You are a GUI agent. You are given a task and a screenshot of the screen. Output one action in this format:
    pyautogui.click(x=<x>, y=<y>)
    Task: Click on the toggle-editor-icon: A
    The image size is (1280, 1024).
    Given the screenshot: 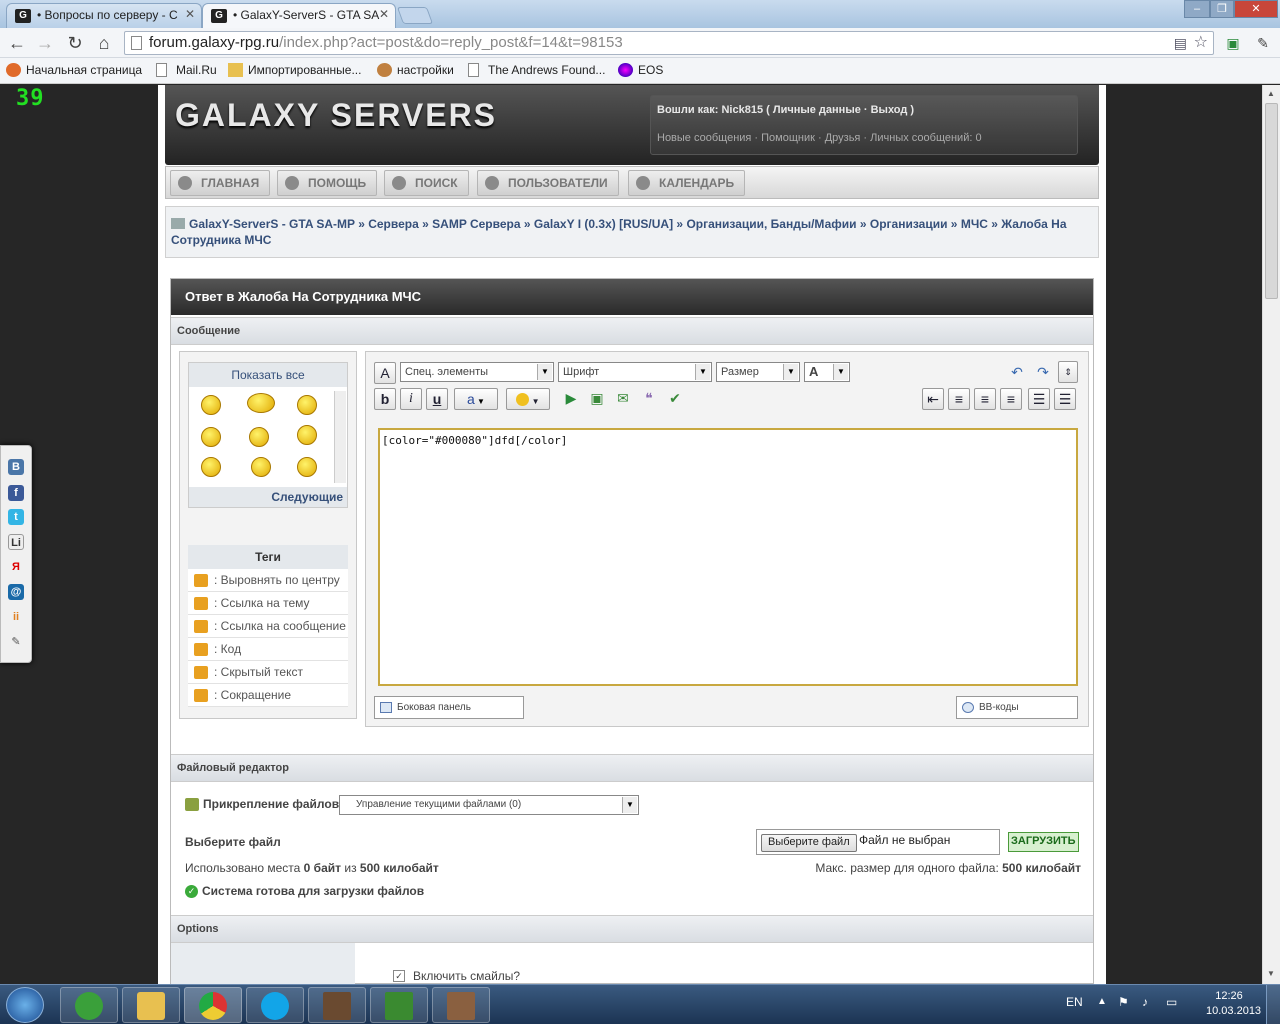 What is the action you would take?
    pyautogui.click(x=385, y=373)
    